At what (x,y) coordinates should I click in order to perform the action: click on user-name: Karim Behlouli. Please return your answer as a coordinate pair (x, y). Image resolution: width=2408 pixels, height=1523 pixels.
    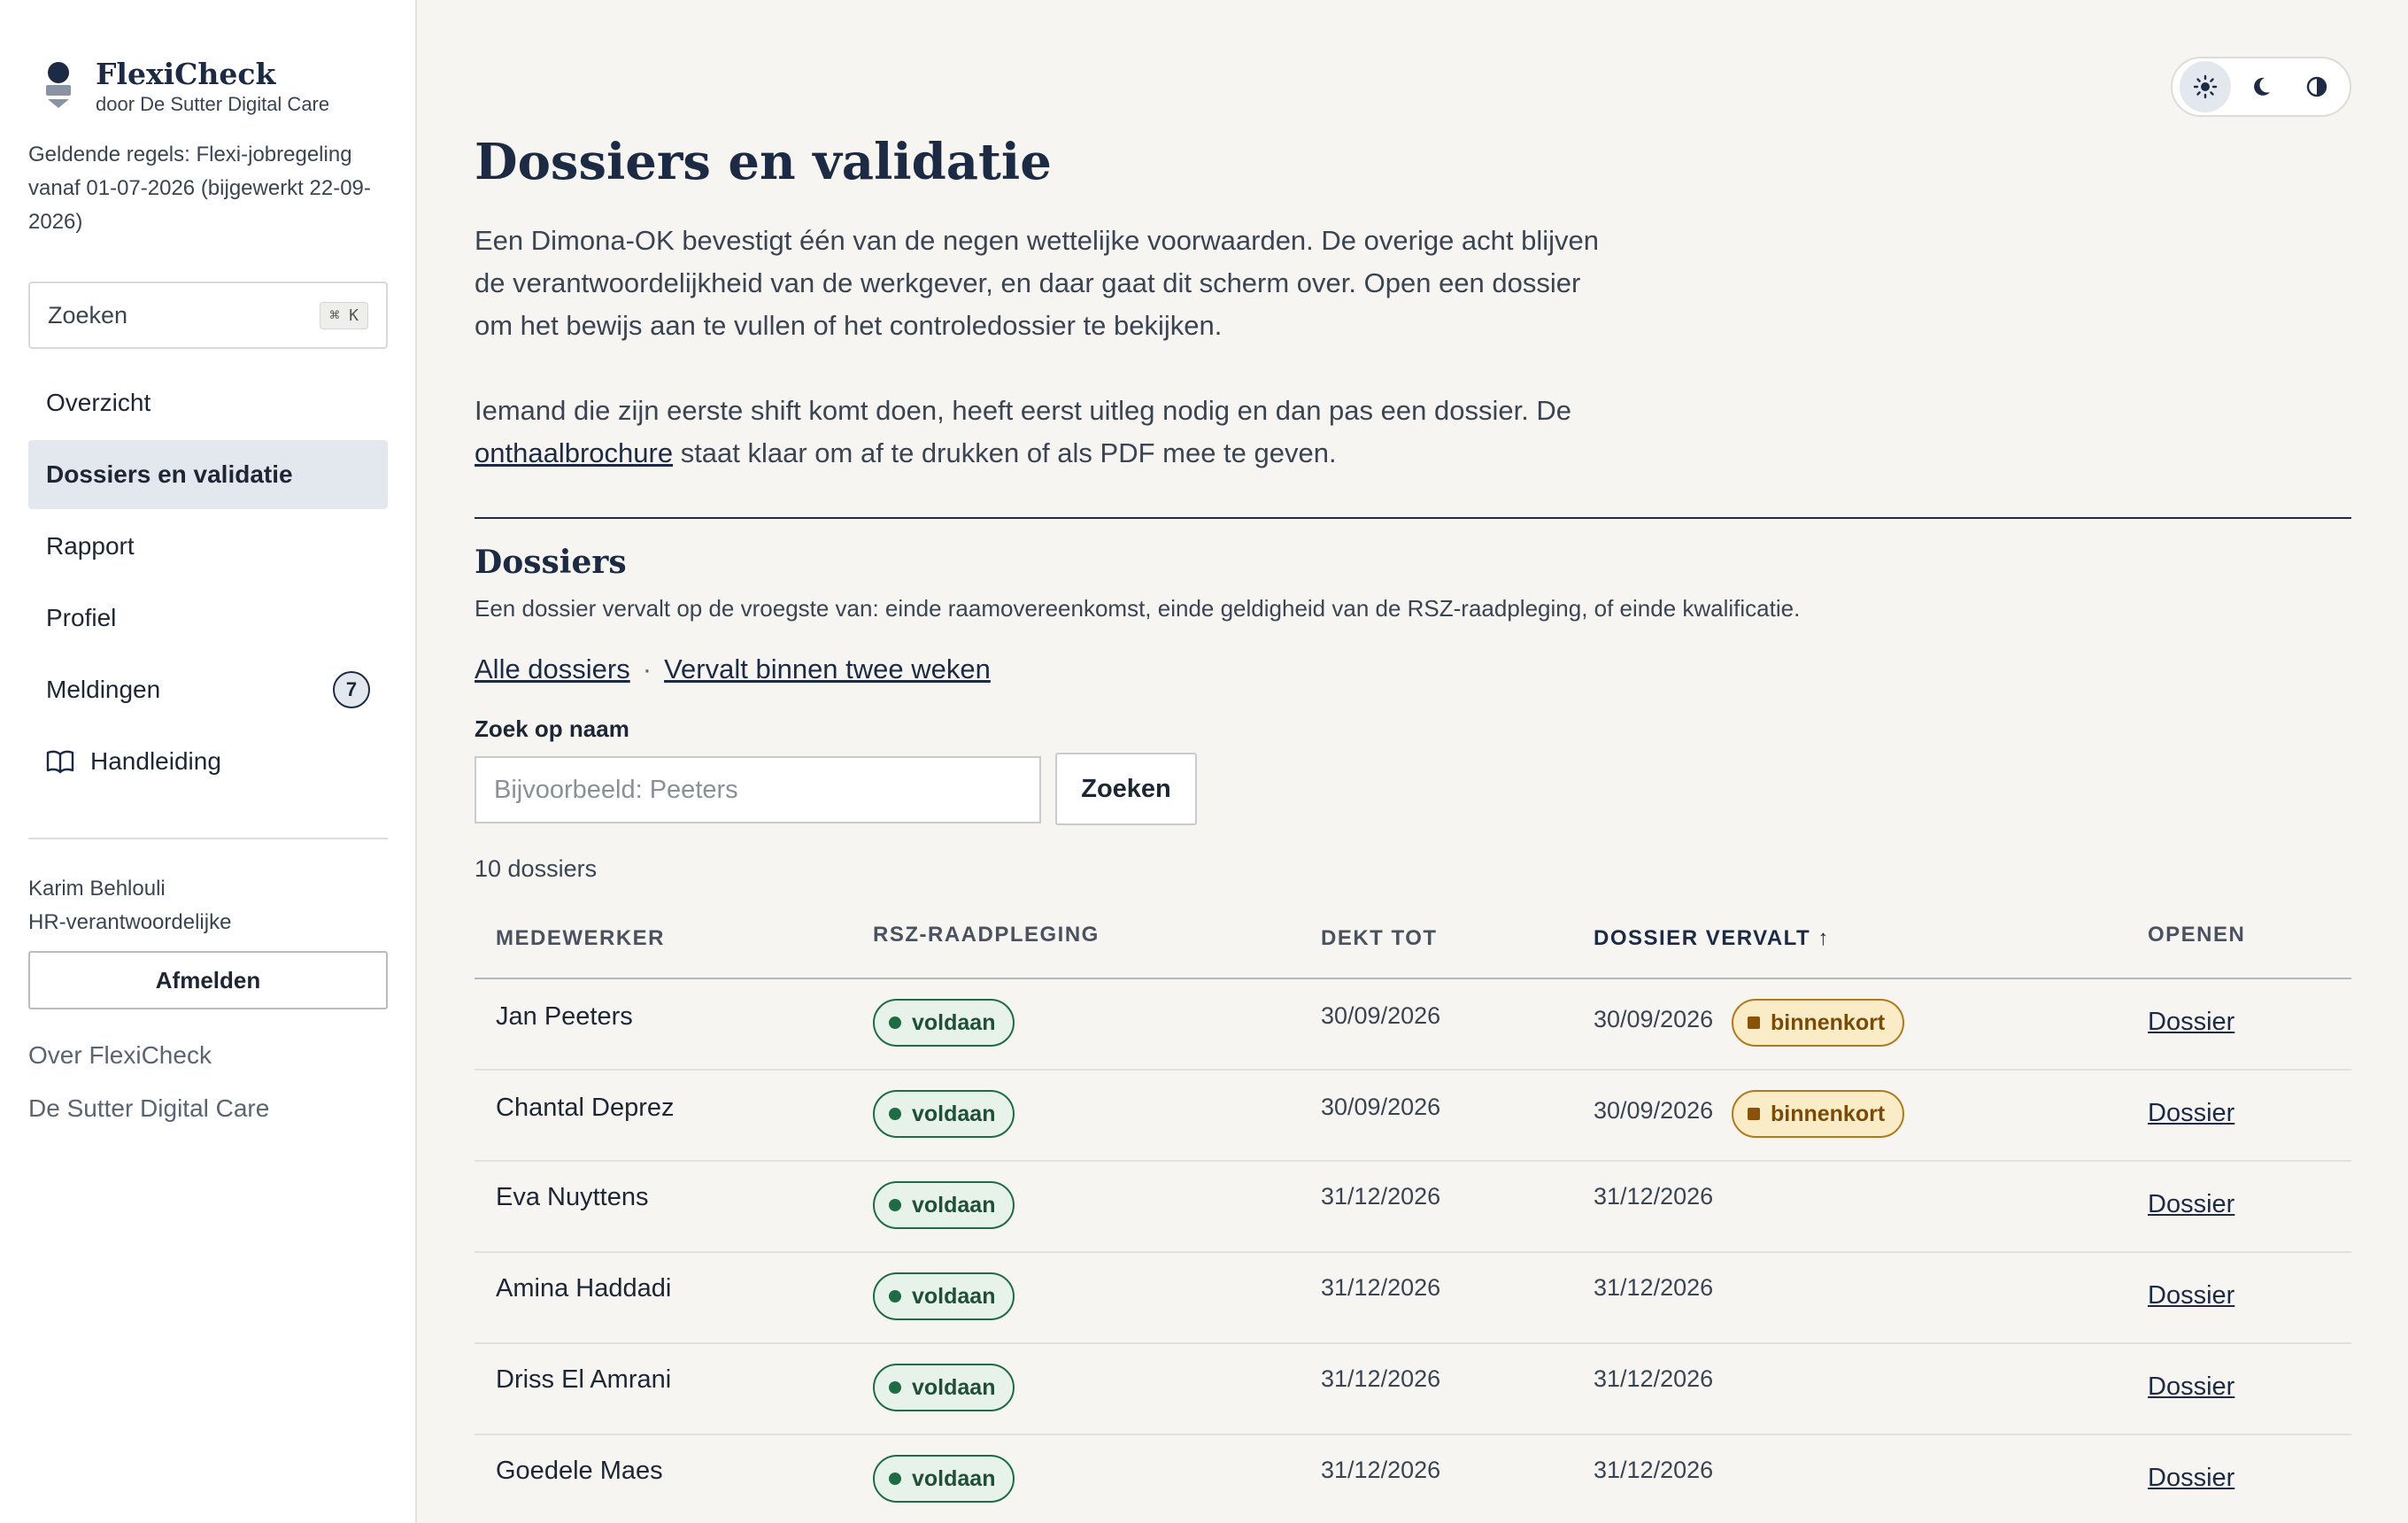
    Looking at the image, I should click on (97, 889).